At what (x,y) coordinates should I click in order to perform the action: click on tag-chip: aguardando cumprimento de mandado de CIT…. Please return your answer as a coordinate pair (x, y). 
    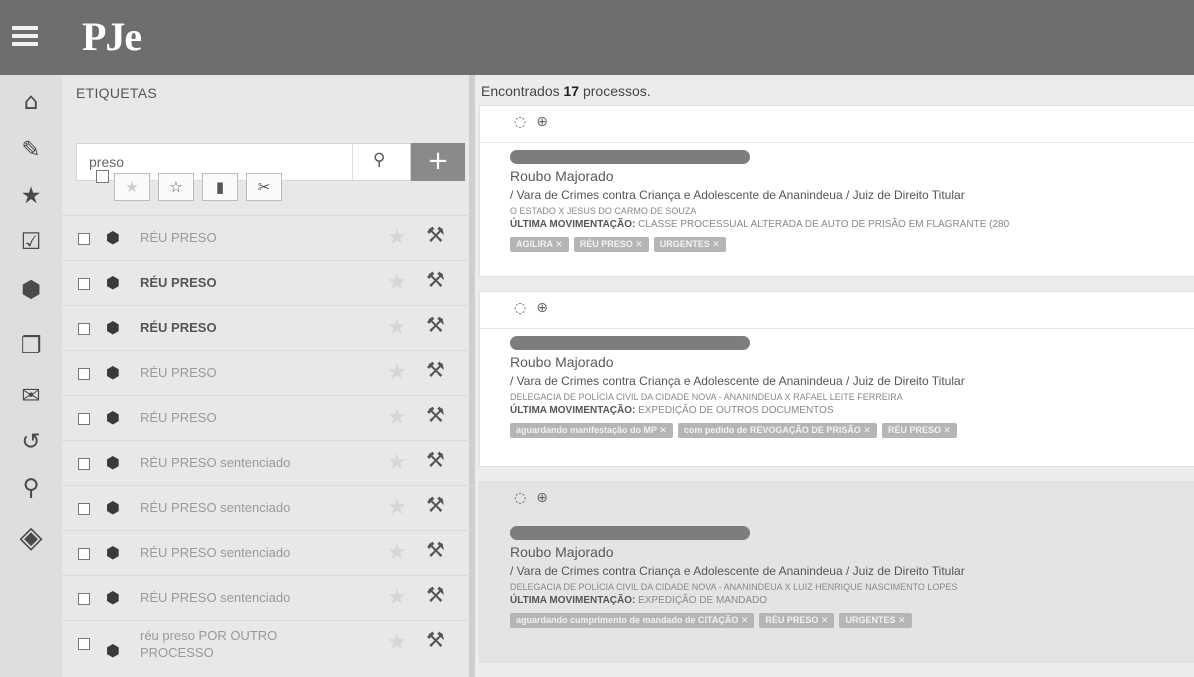
    Looking at the image, I should click on (632, 620).